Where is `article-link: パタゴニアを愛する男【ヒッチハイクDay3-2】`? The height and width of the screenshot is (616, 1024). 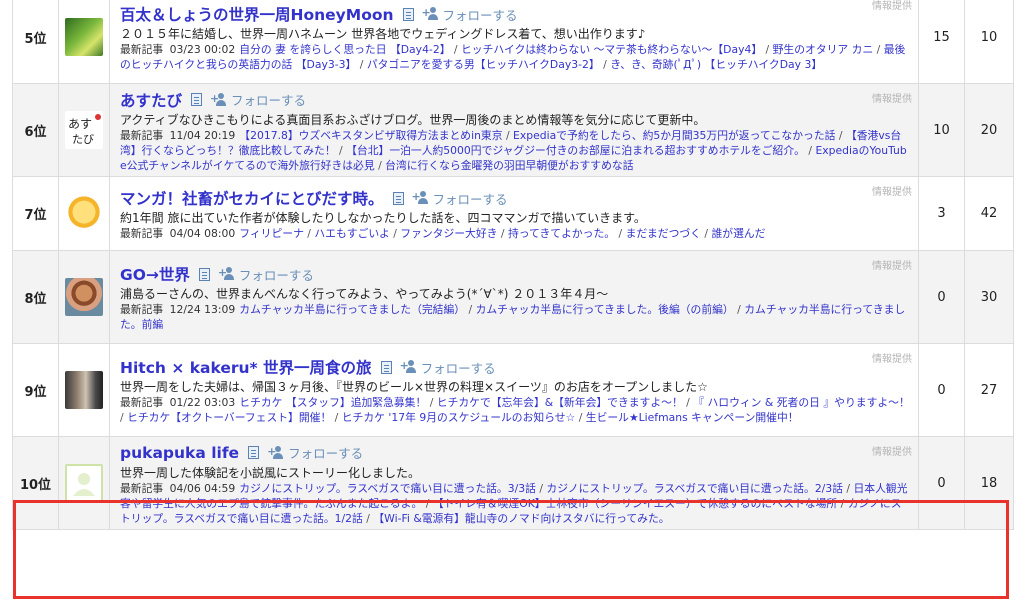 article-link: パタゴニアを愛する男【ヒッチハイクDay3-2】 is located at coordinates (483, 64).